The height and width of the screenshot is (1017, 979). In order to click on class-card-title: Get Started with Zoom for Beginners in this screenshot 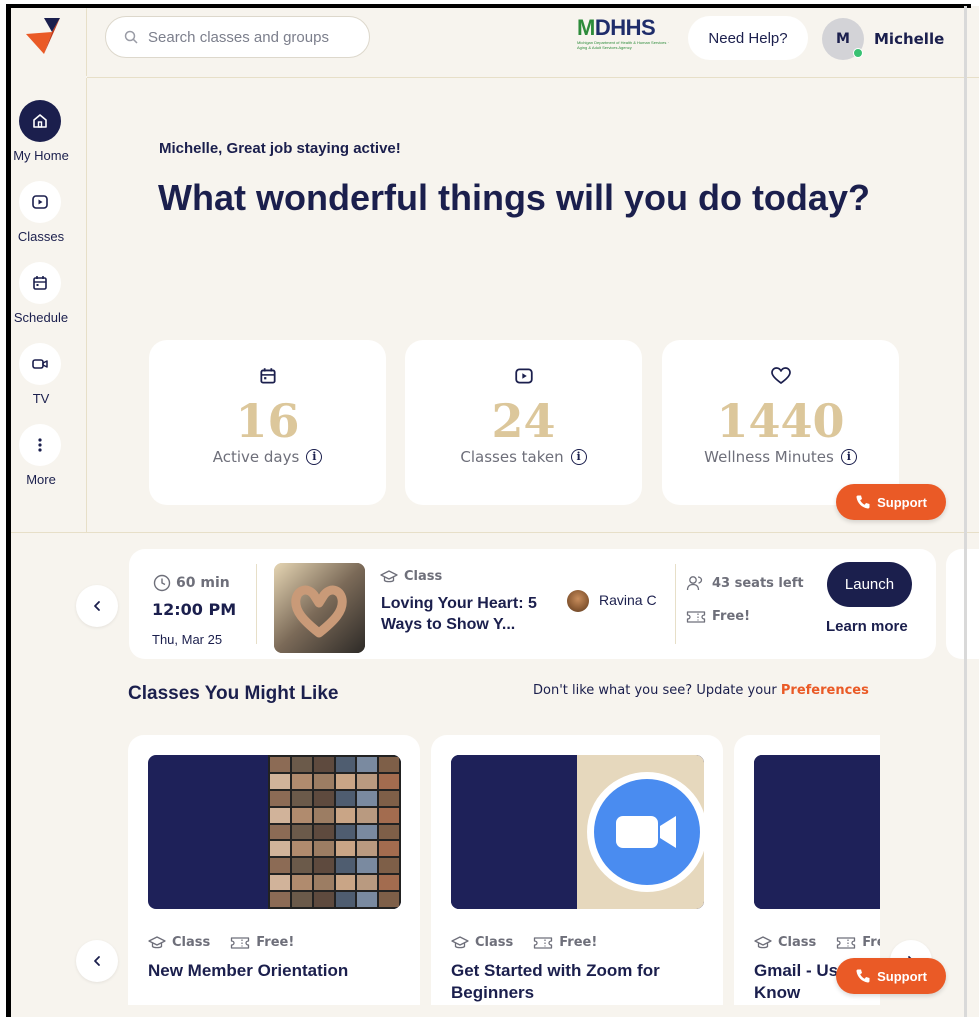, I will do `click(581, 982)`.